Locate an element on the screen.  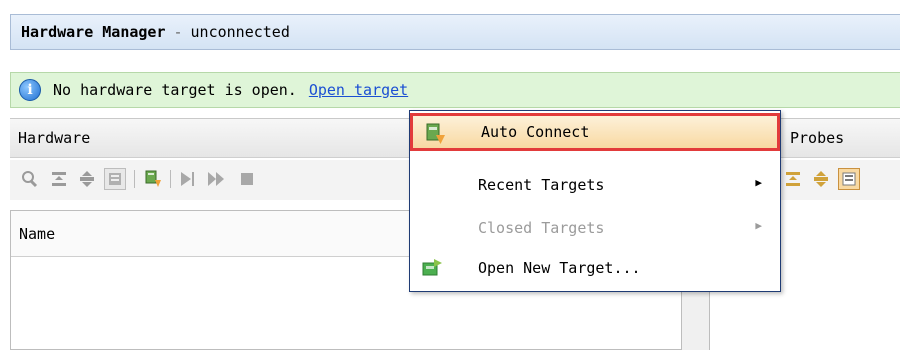
column-name: Name is located at coordinates (37, 234).